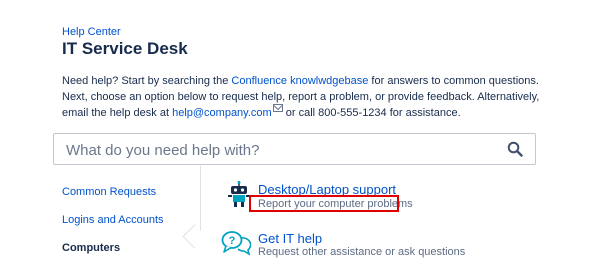 The height and width of the screenshot is (264, 600). I want to click on page-title: IT Service Desk, so click(125, 48).